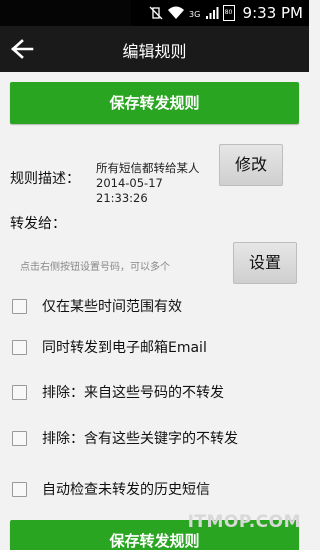 This screenshot has height=550, width=320. Describe the element at coordinates (148, 183) in the screenshot. I see `rule-description-text: 所有短信都转给某人2014-05-17 21:33:26` at that location.